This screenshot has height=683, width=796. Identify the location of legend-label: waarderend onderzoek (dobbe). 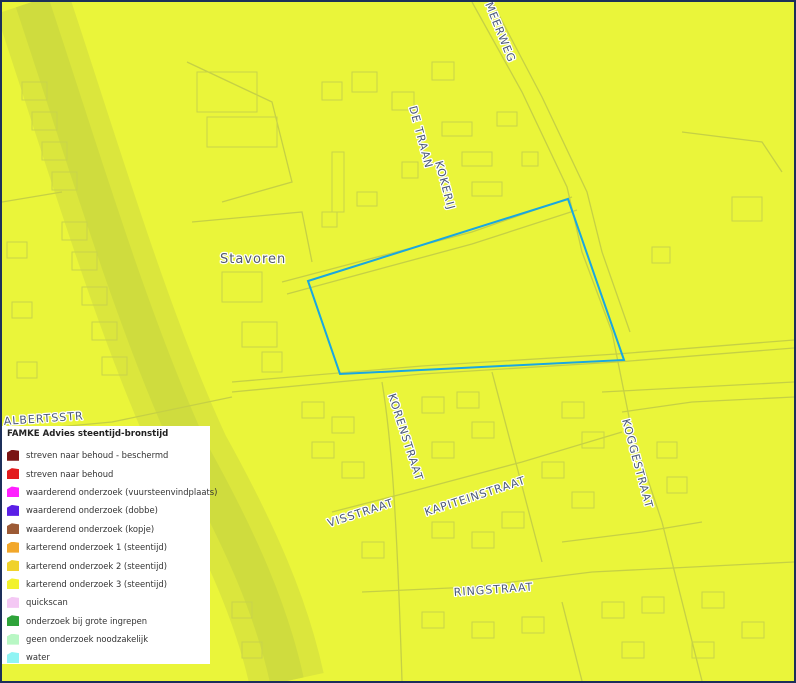
(92, 510).